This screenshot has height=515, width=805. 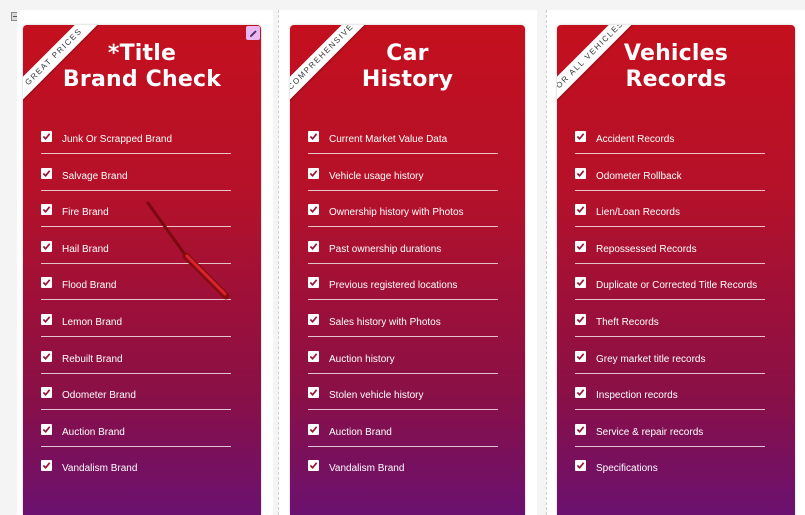 What do you see at coordinates (416, 403) in the screenshot?
I see `list-item: Stolen vehicle history` at bounding box center [416, 403].